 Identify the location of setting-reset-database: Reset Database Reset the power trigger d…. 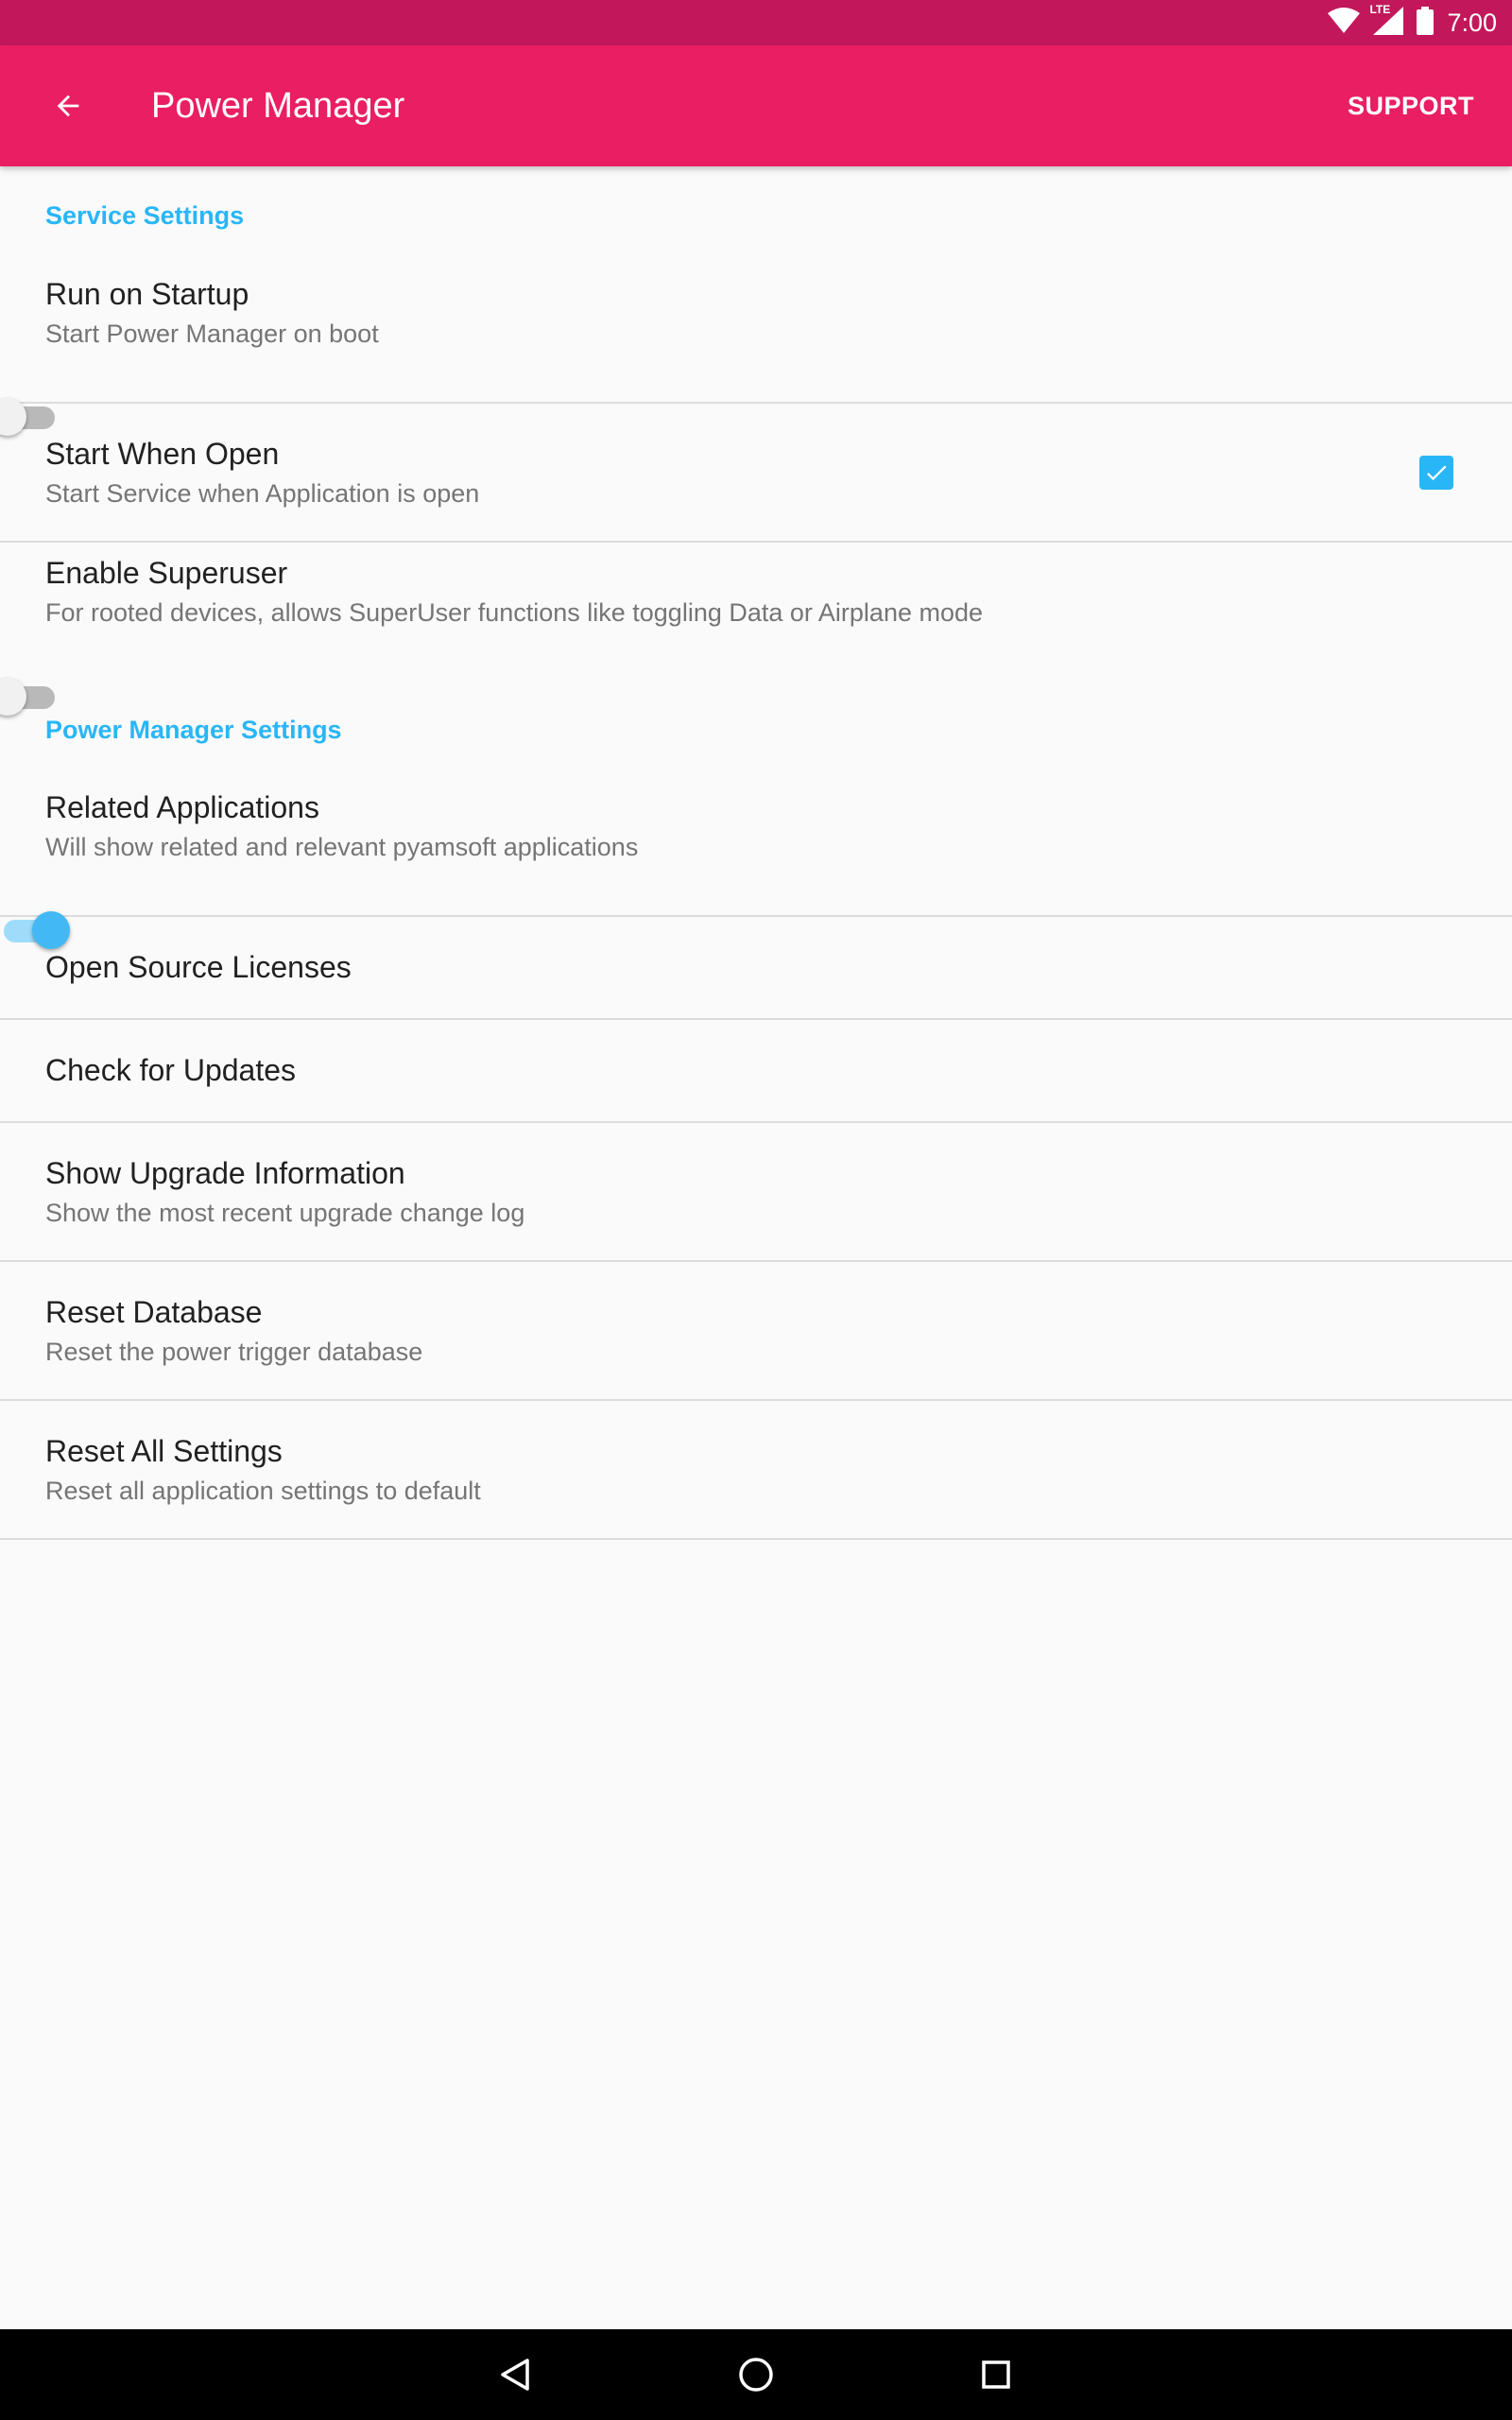
(756, 1331).